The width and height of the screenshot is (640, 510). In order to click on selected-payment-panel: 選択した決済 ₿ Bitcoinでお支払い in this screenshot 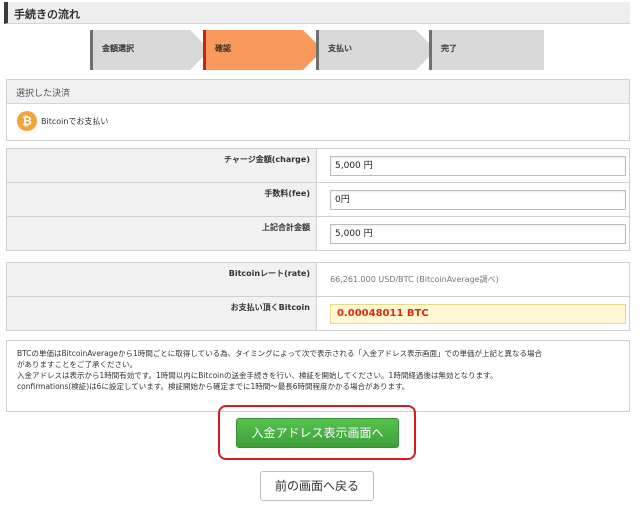, I will do `click(318, 110)`.